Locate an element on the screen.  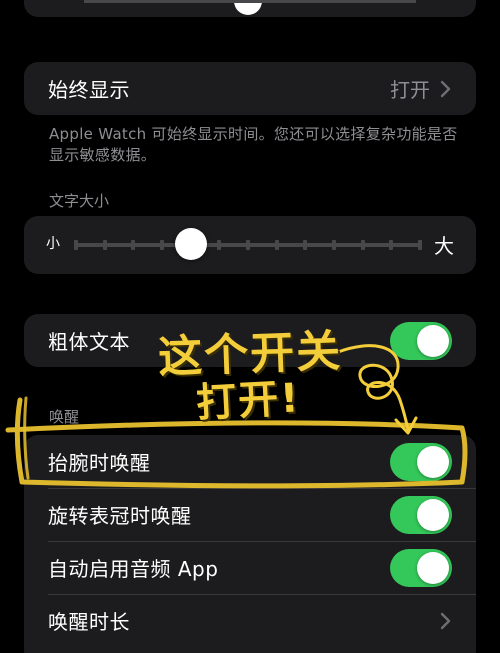
crown-rotation-toggle is located at coordinates (421, 514).